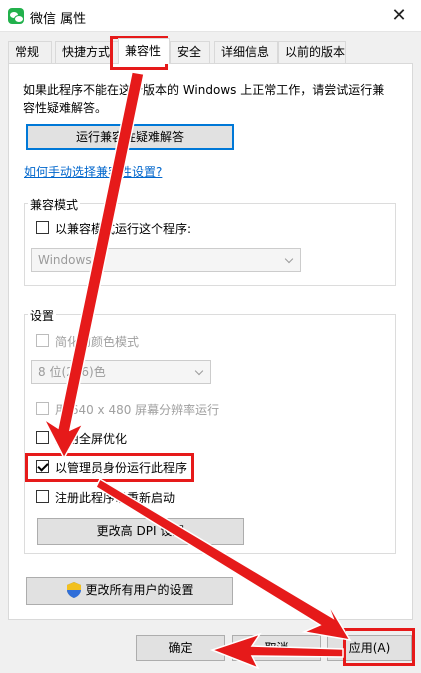 Image resolution: width=421 pixels, height=673 pixels. What do you see at coordinates (16, 16) in the screenshot?
I see `wechat-app-icon` at bounding box center [16, 16].